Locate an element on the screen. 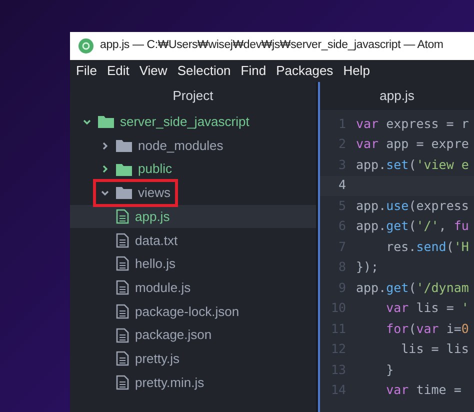 This screenshot has height=412, width=474. tree-item: public is located at coordinates (193, 169).